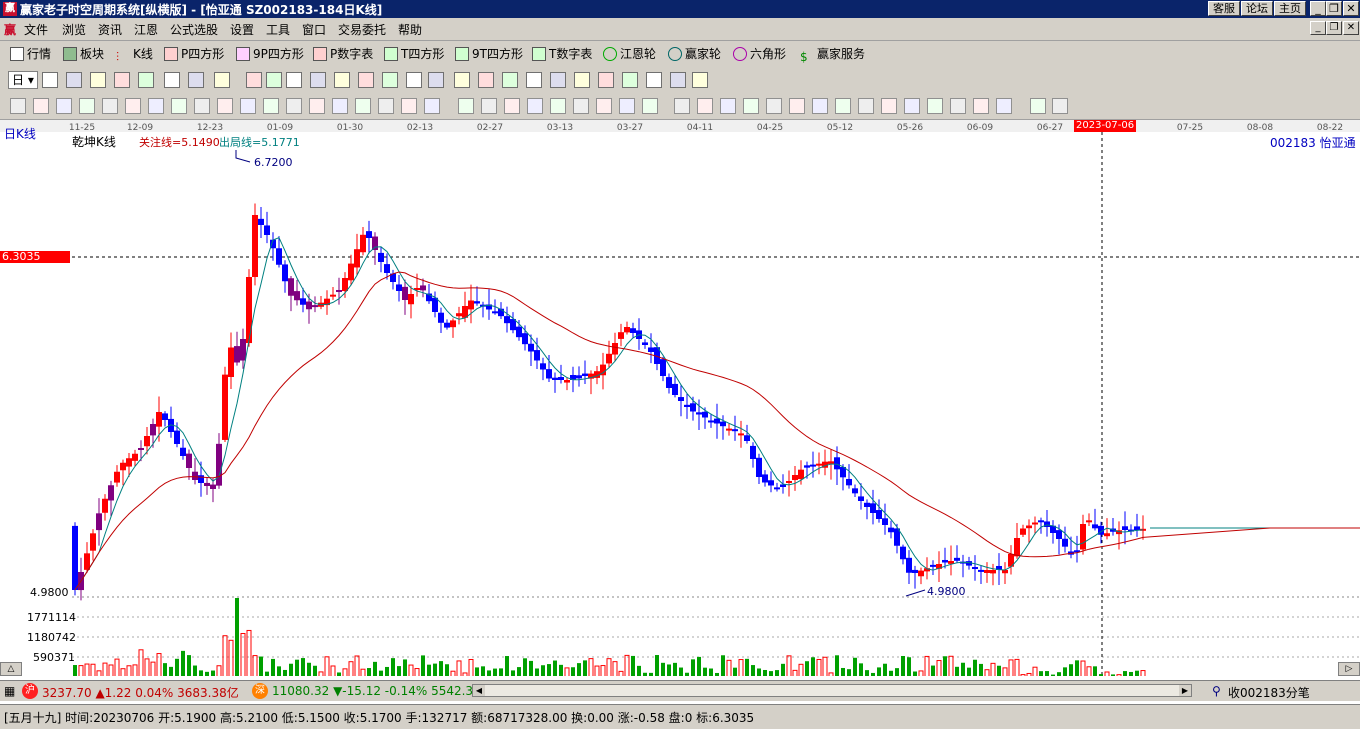  What do you see at coordinates (87, 106) in the screenshot?
I see `draw-tool-4-icon` at bounding box center [87, 106].